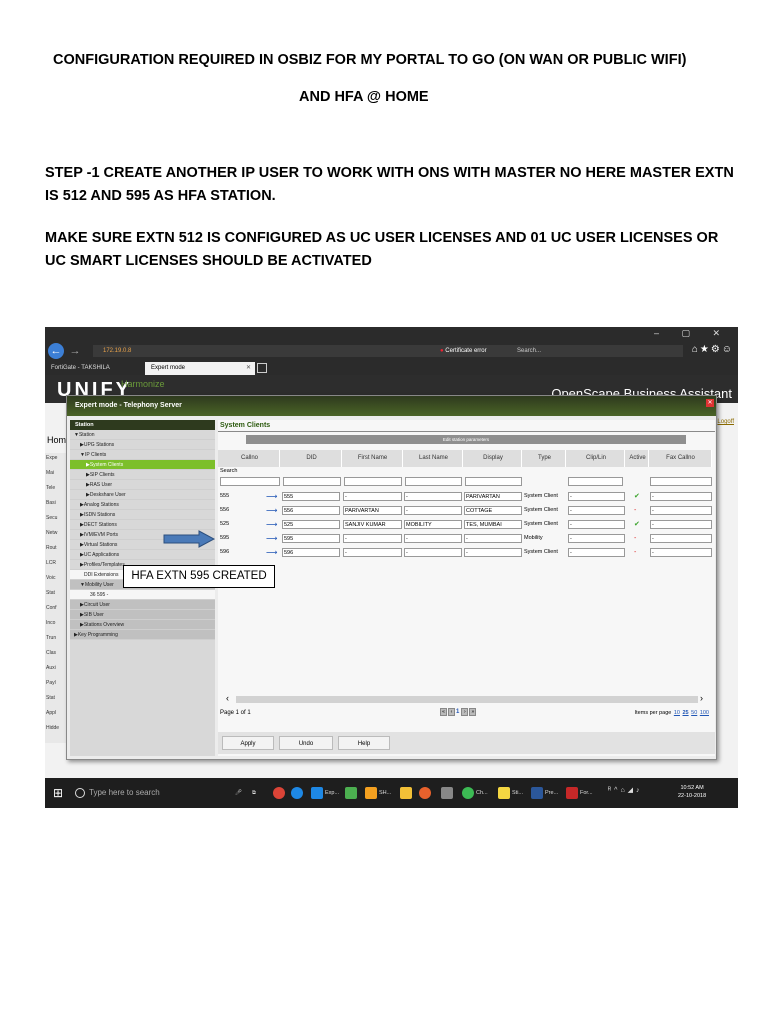 The width and height of the screenshot is (768, 1024). I want to click on scroll-right-icon: ›, so click(701, 698).